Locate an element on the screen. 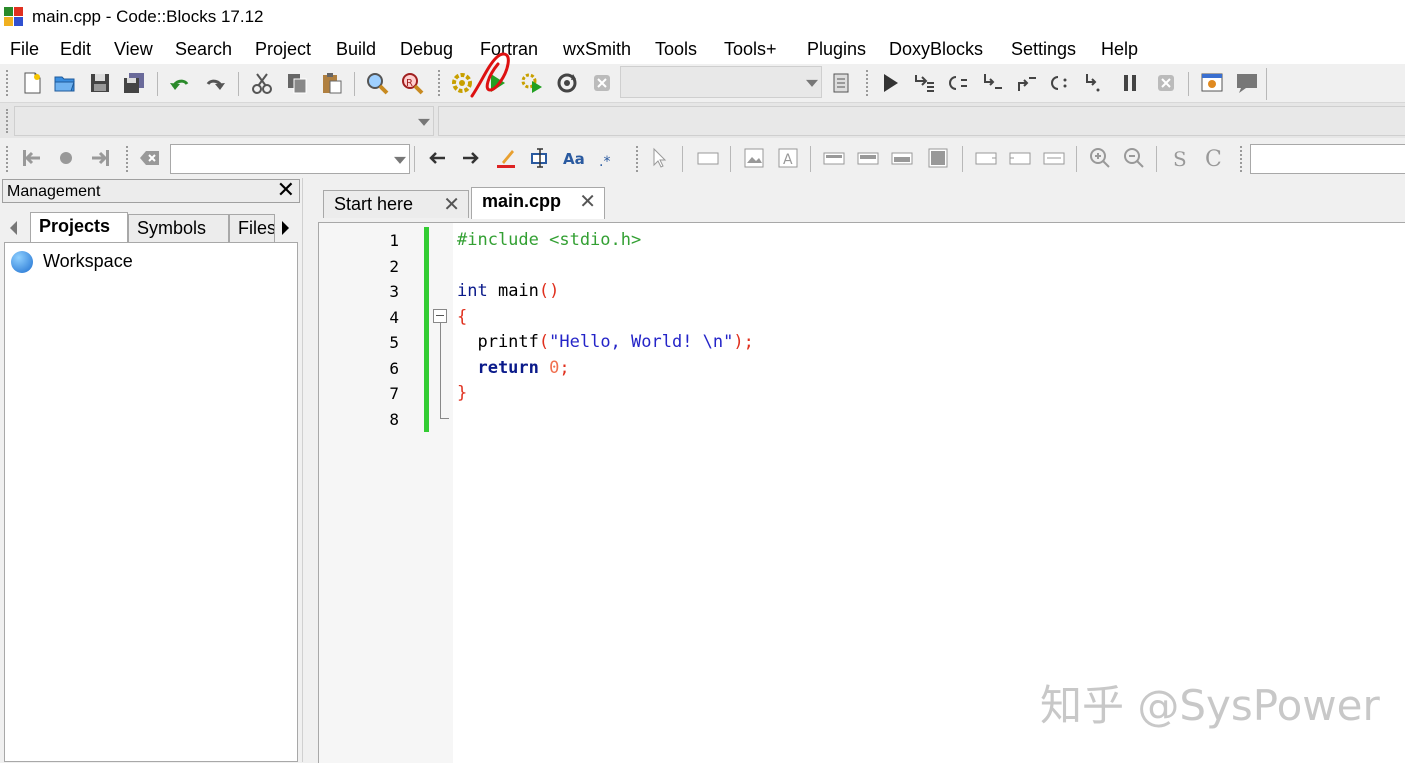  rebuild-icon is located at coordinates (567, 83).